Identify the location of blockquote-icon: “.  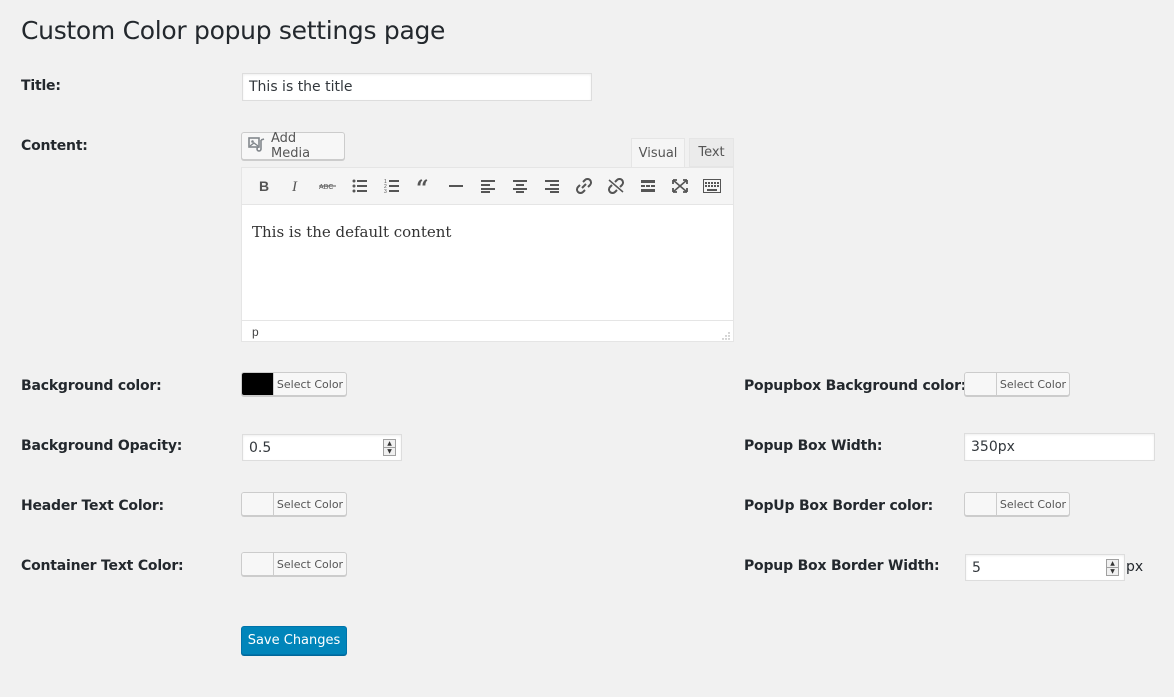
(424, 186).